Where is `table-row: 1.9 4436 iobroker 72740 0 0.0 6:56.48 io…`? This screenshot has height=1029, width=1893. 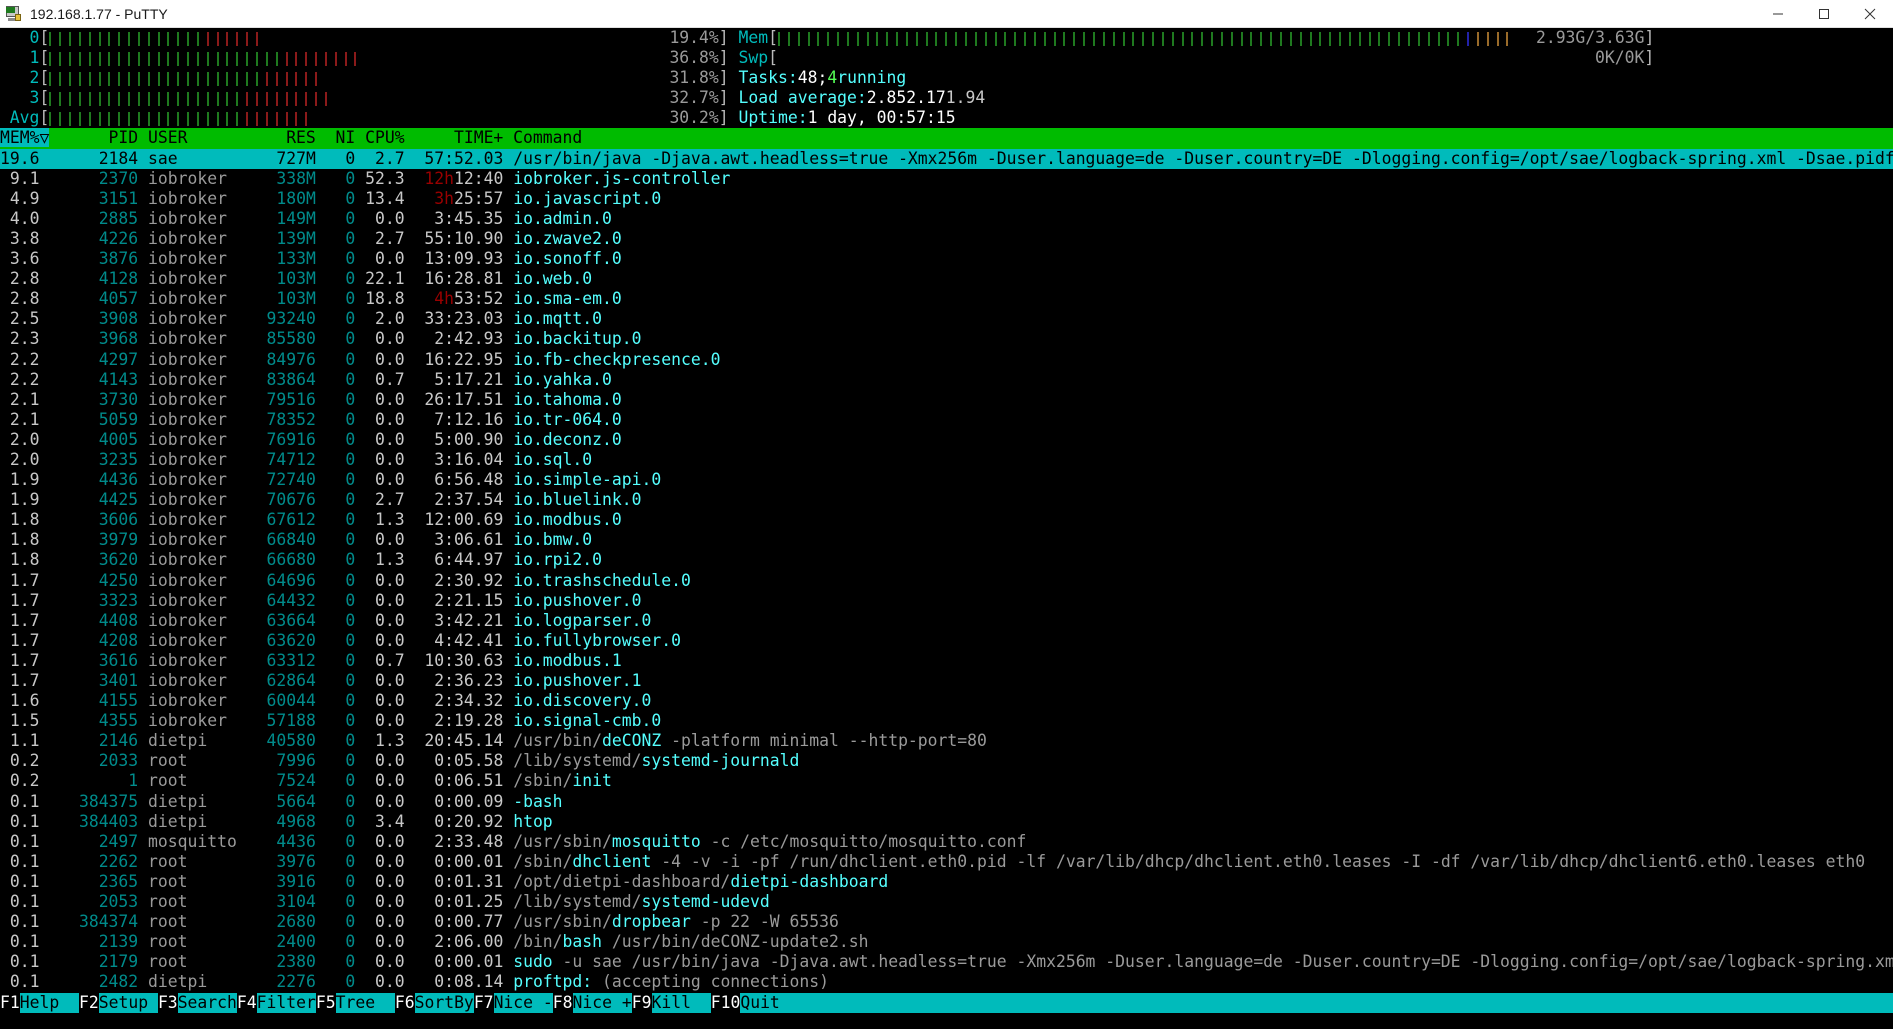 table-row: 1.9 4436 iobroker 72740 0 0.0 6:56.48 io… is located at coordinates (946, 480).